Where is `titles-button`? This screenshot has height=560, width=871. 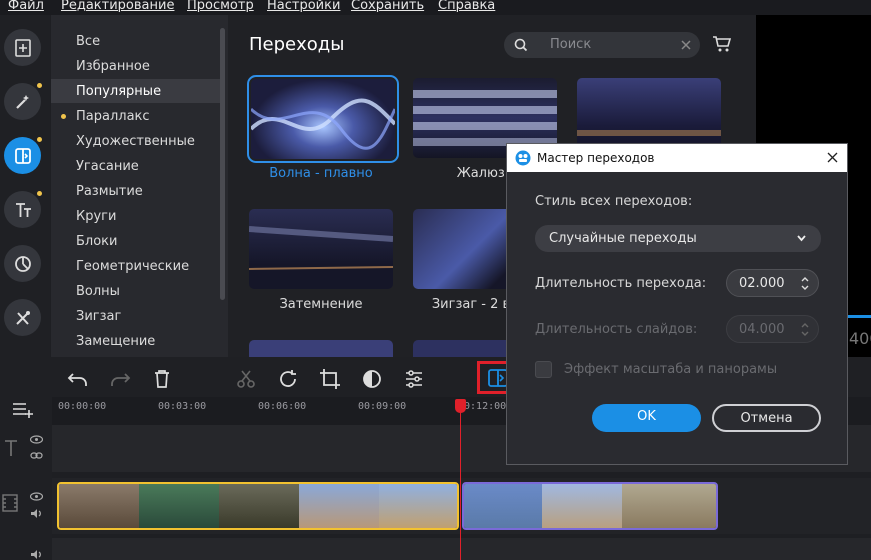
titles-button is located at coordinates (22, 209).